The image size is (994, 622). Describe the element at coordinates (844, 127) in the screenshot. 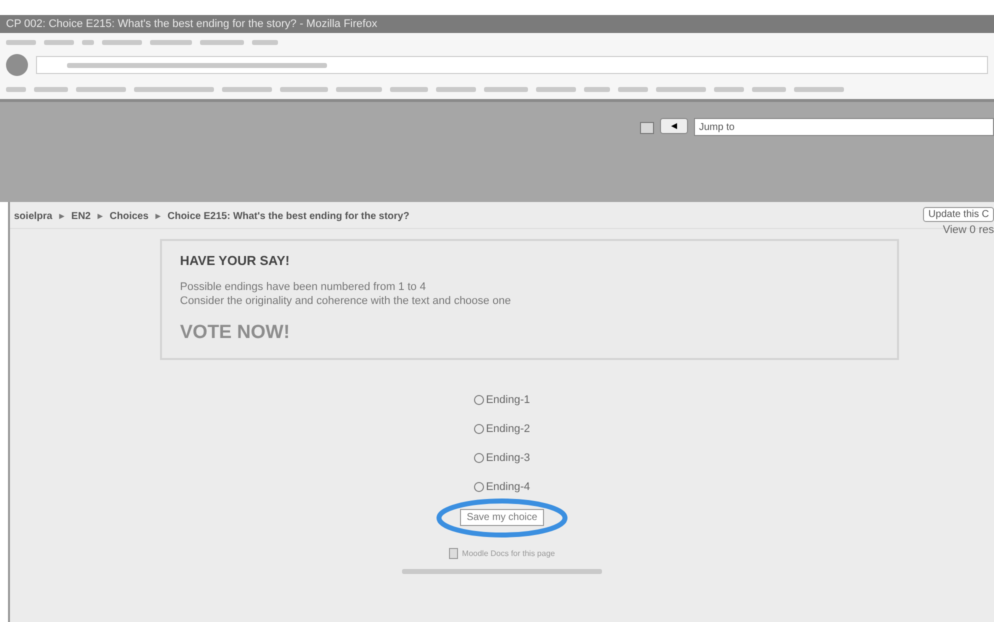

I see `jump-to-select: Jump to` at that location.